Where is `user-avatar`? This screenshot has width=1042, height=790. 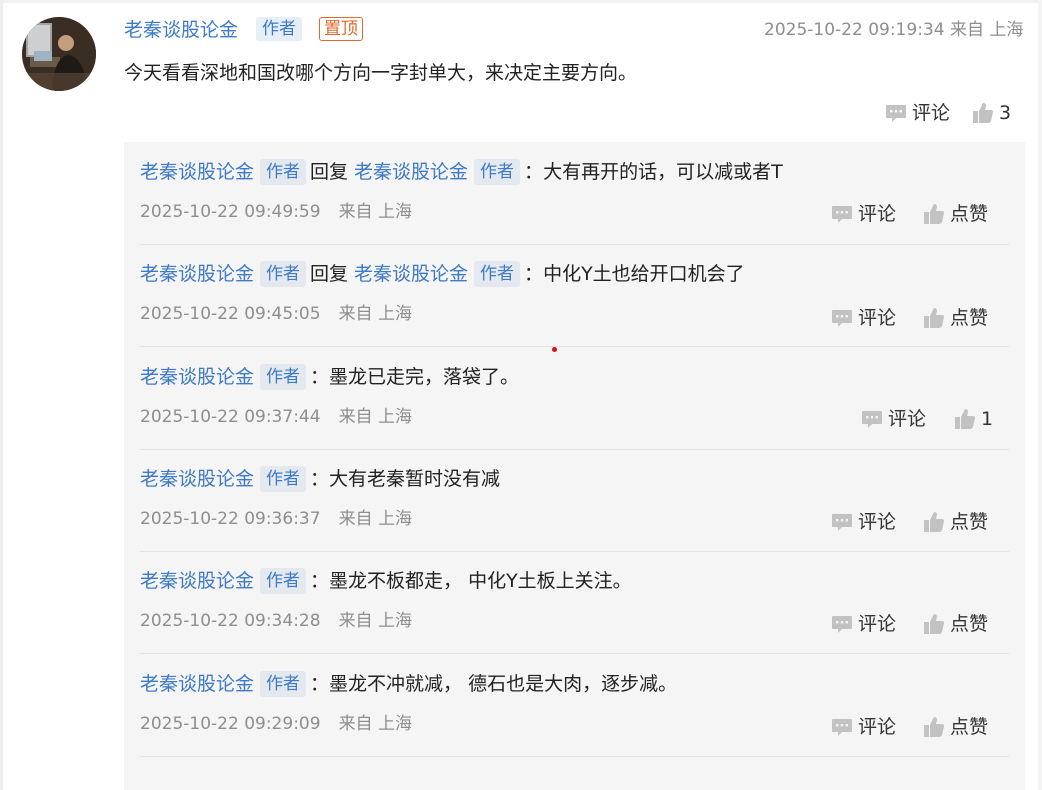
user-avatar is located at coordinates (59, 54).